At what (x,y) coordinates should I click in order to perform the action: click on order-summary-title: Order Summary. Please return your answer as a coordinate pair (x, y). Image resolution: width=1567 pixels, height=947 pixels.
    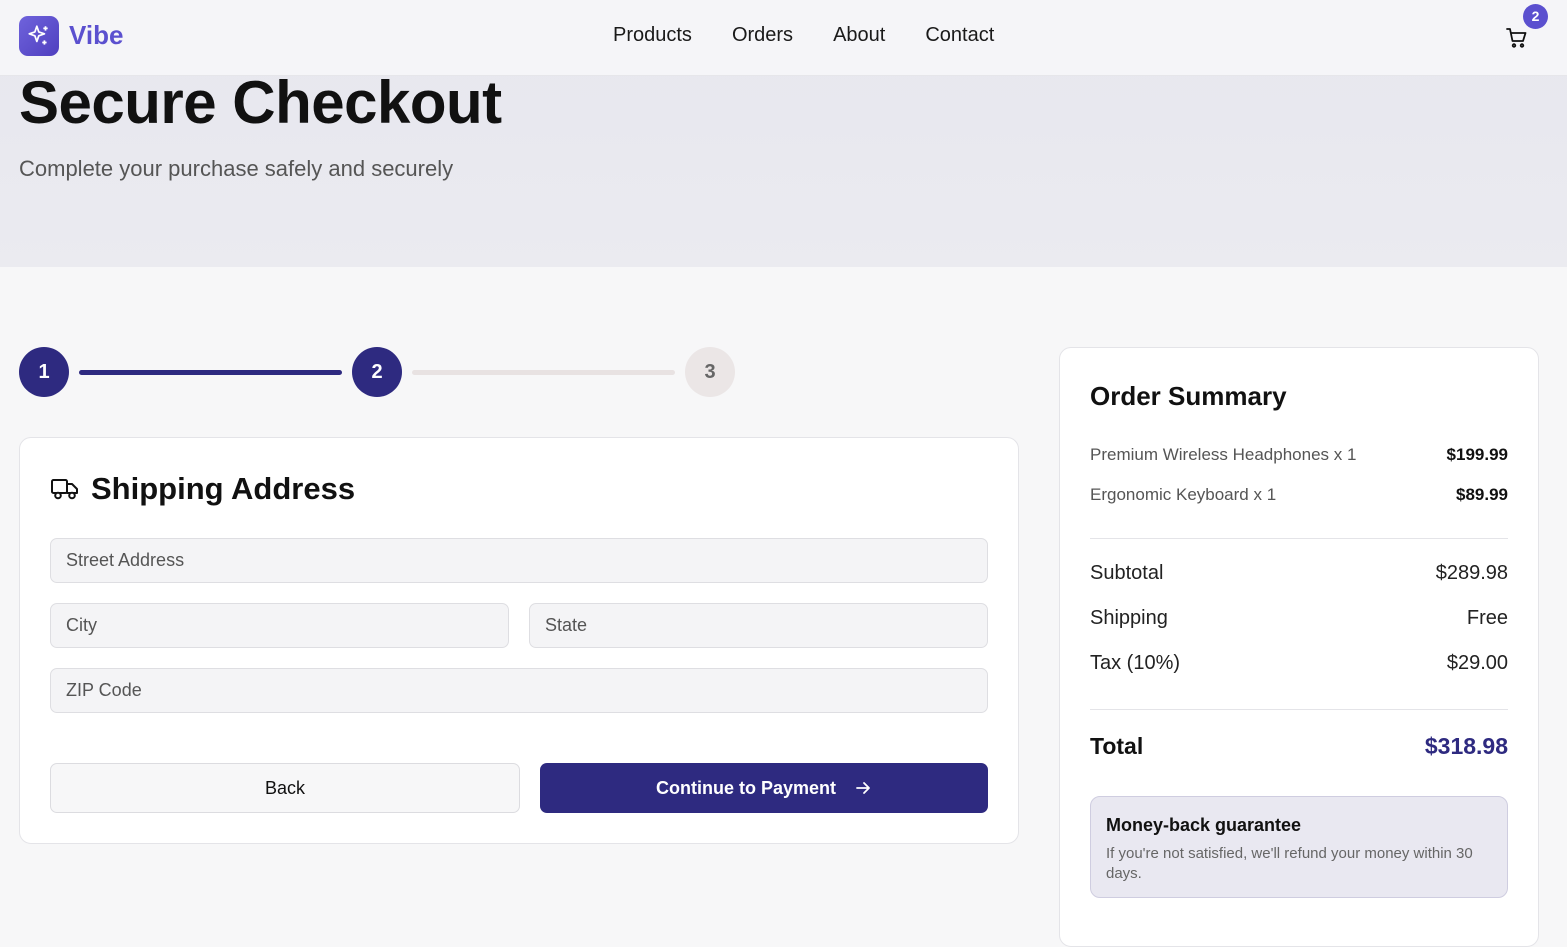
    Looking at the image, I should click on (1188, 396).